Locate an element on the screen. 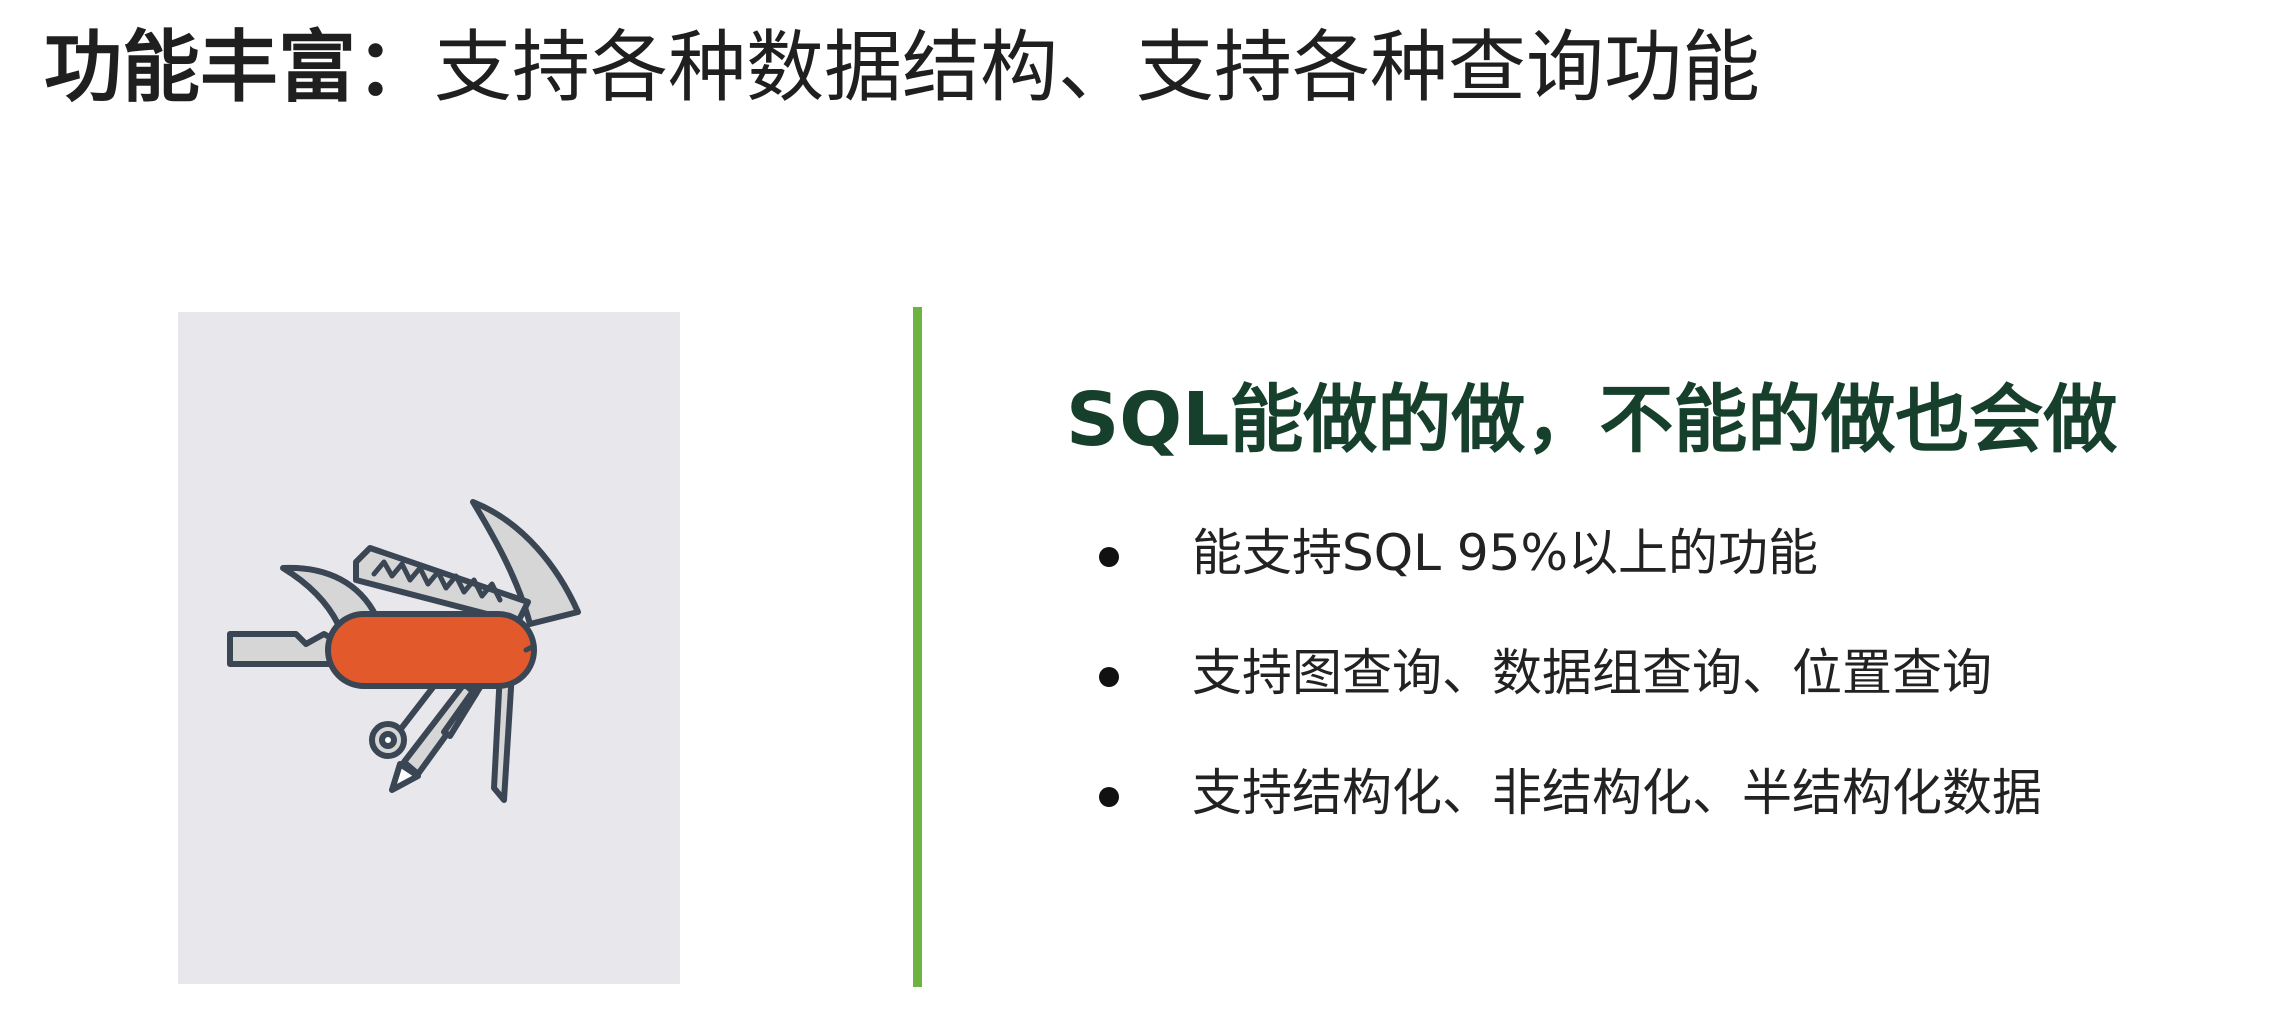 This screenshot has height=1012, width=2270. list-item: 支持图查询、数据组查询、位置查询 is located at coordinates (1570, 685).